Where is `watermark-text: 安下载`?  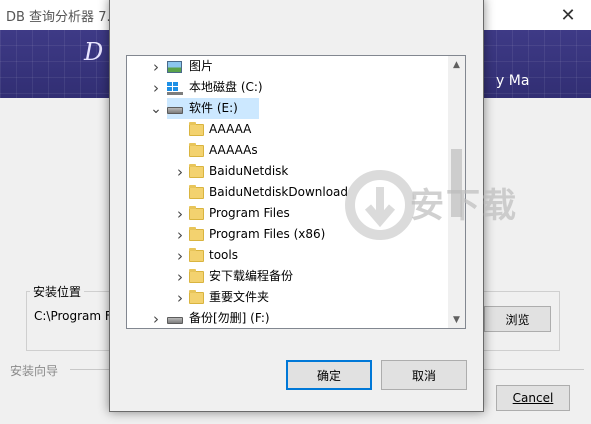
watermark-text: 安下载 is located at coordinates (464, 206).